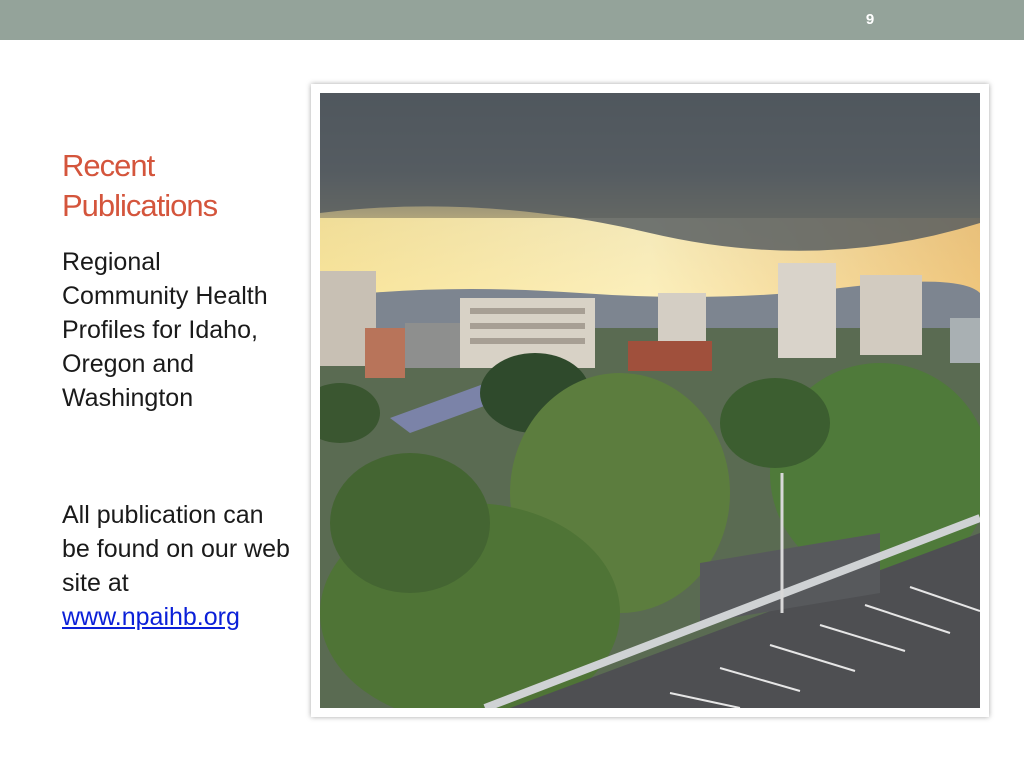 Image resolution: width=1024 pixels, height=768 pixels. I want to click on slide-title: Recent Publications, so click(140, 185).